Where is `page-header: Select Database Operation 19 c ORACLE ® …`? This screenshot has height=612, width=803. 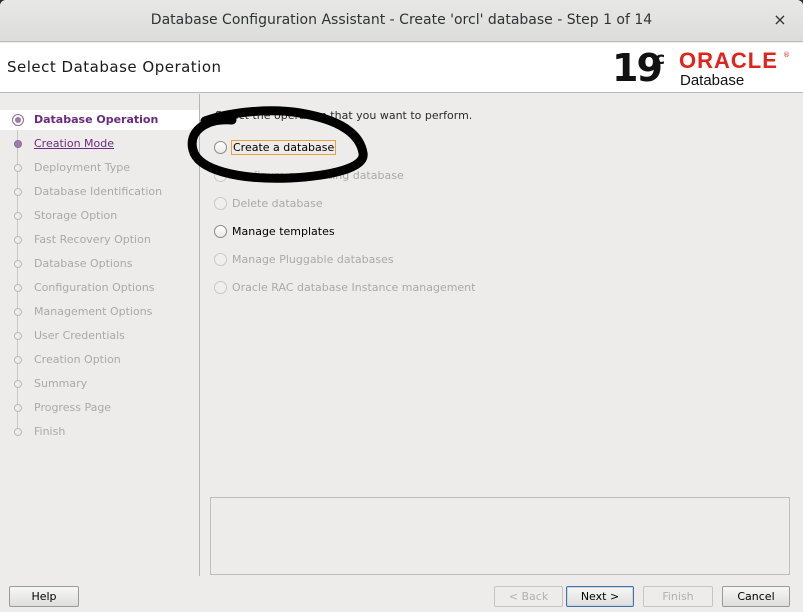 page-header: Select Database Operation 19 c ORACLE ® … is located at coordinates (401, 68).